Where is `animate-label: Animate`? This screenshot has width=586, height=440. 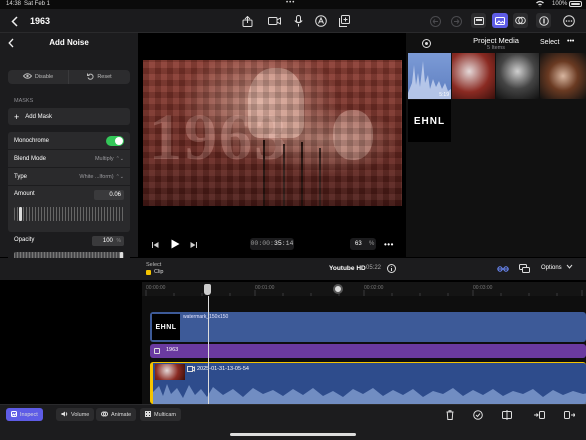
animate-label: Animate is located at coordinates (121, 414).